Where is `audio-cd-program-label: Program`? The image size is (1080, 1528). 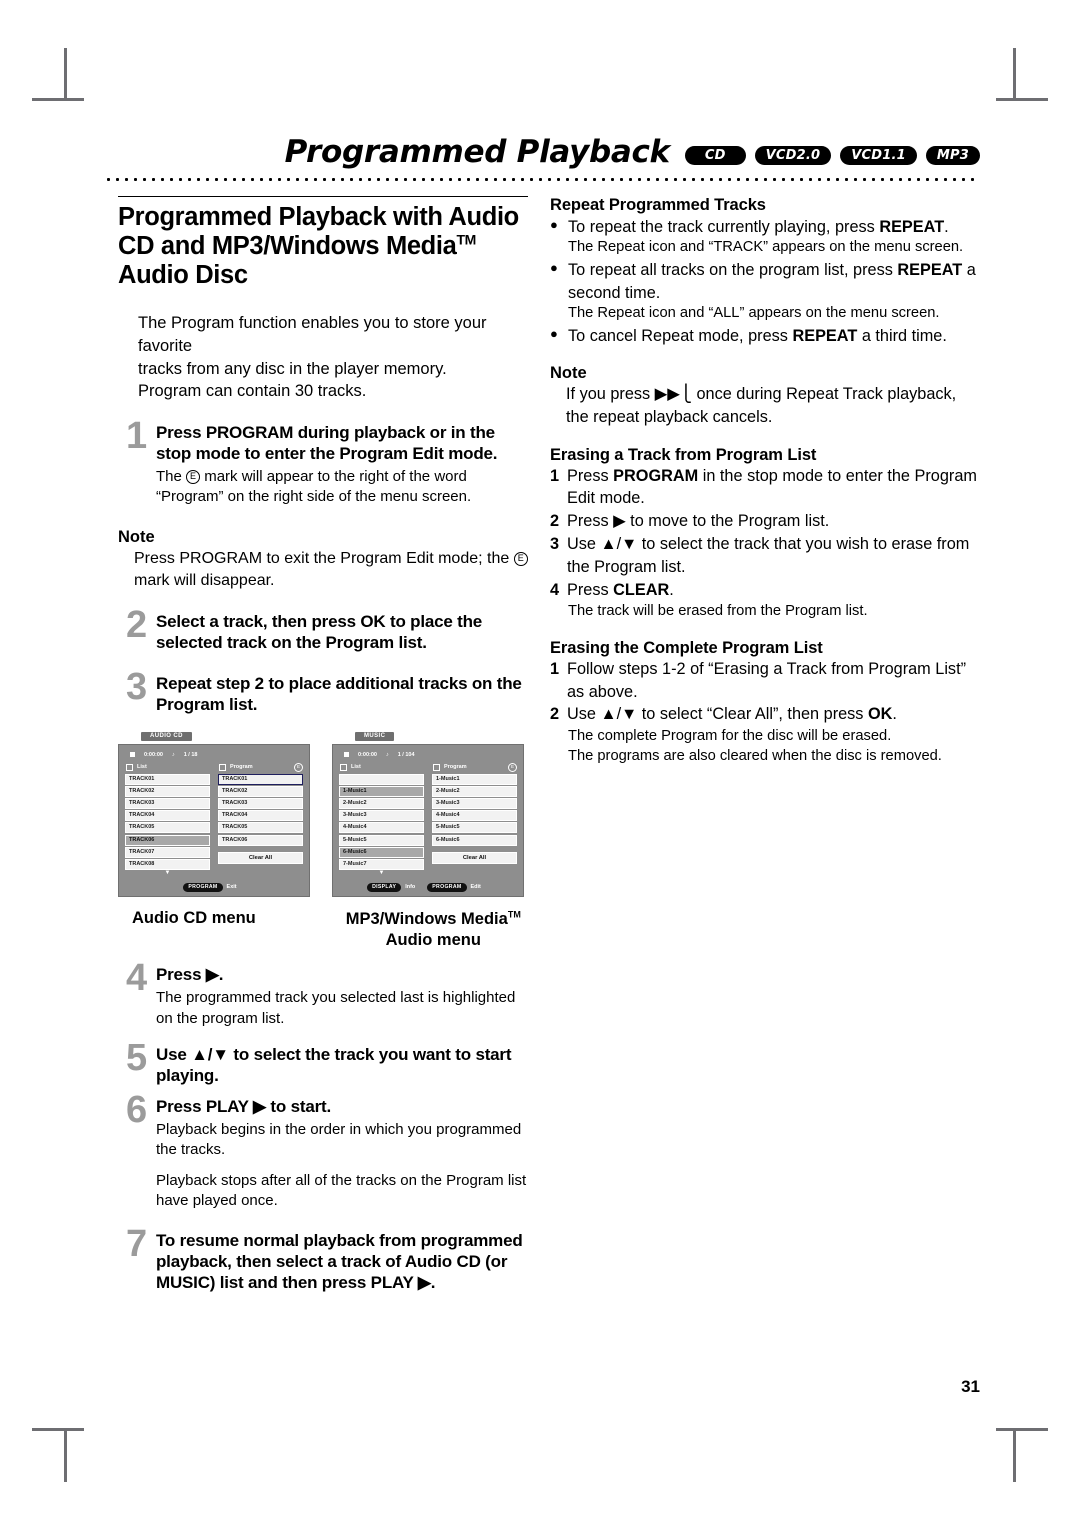 audio-cd-program-label: Program is located at coordinates (241, 767).